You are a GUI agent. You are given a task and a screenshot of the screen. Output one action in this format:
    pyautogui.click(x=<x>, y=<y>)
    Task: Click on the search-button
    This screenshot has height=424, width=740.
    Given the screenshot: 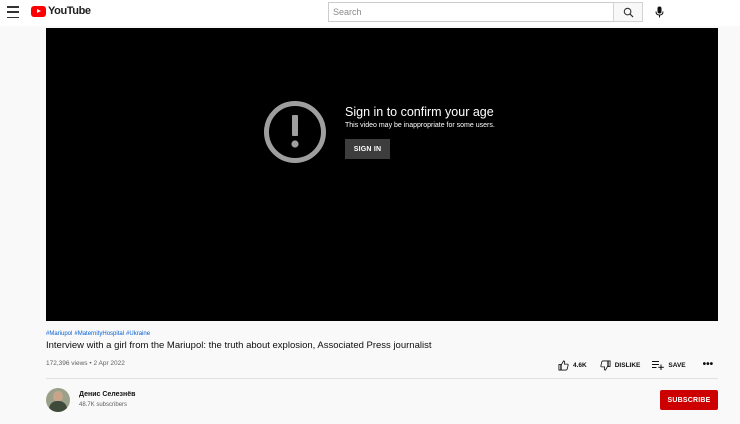 What is the action you would take?
    pyautogui.click(x=628, y=12)
    